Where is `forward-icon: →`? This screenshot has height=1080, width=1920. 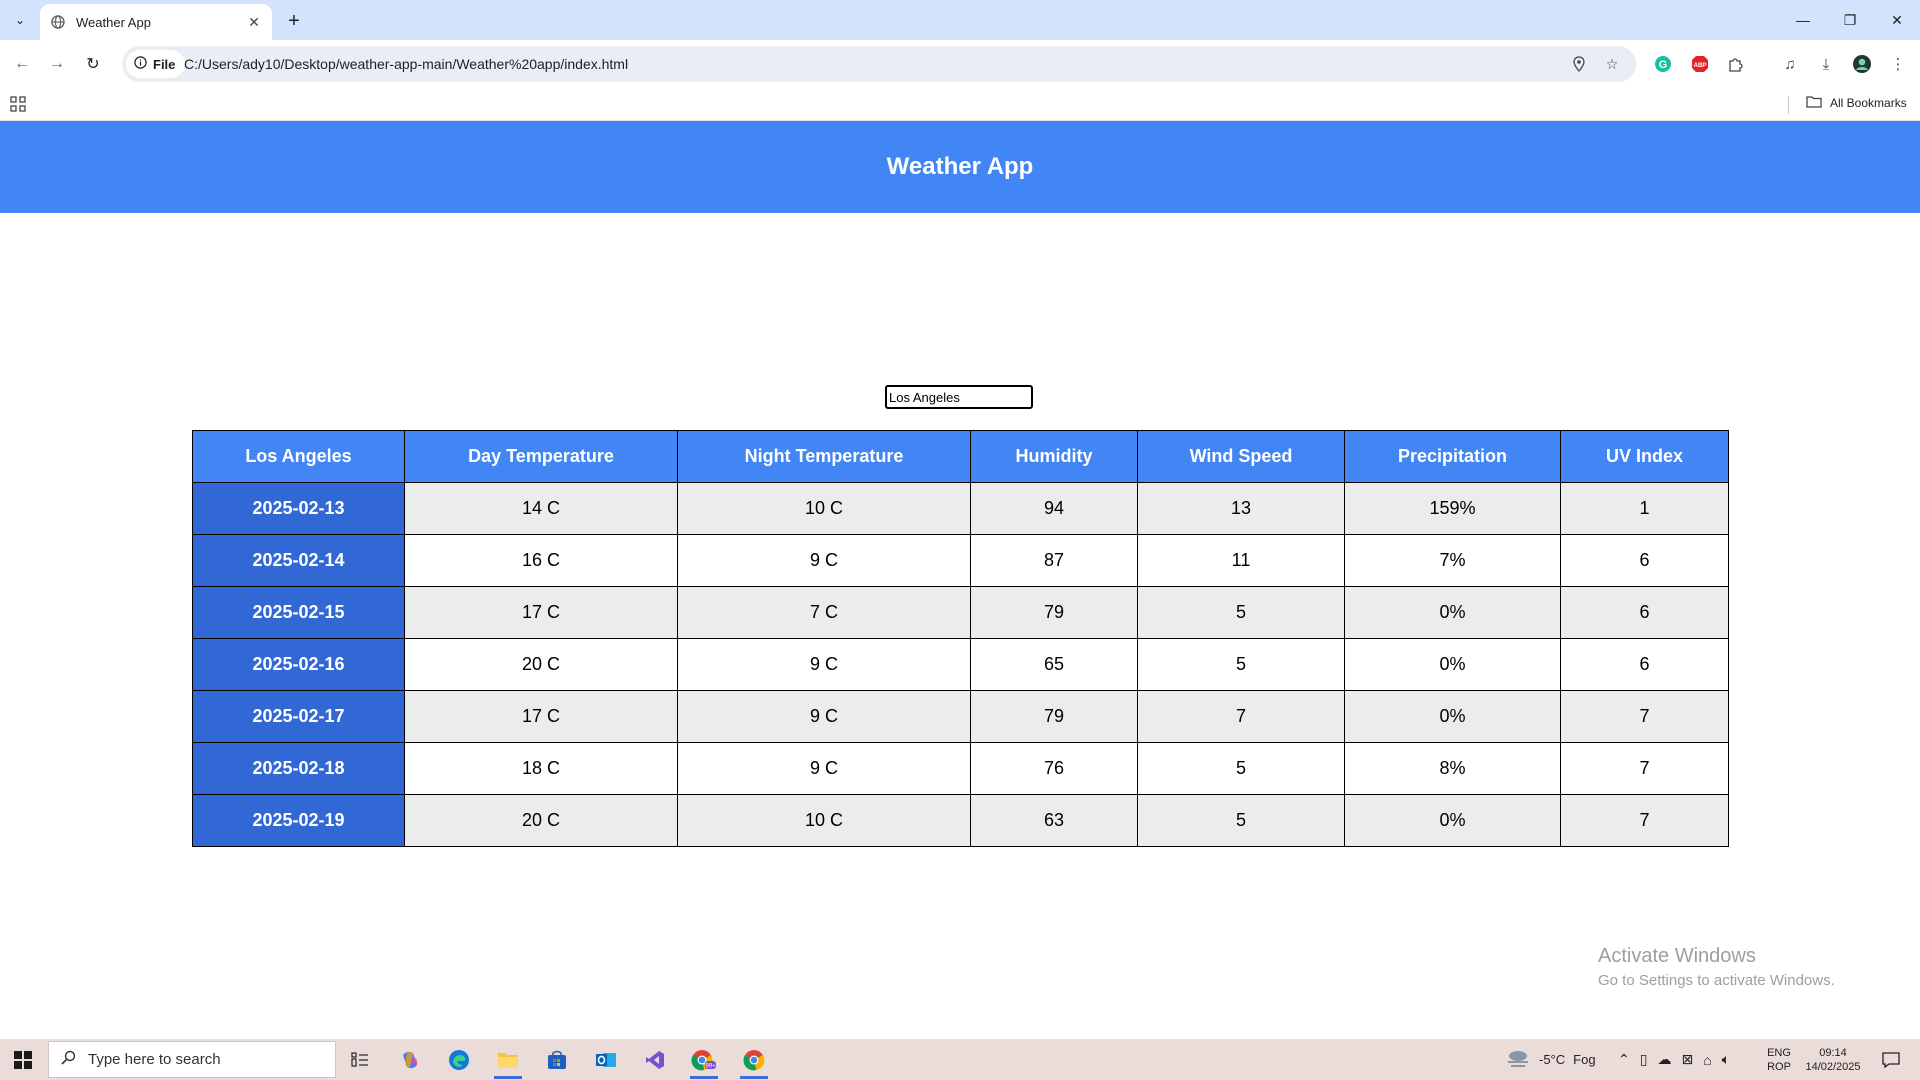 forward-icon: → is located at coordinates (57, 64).